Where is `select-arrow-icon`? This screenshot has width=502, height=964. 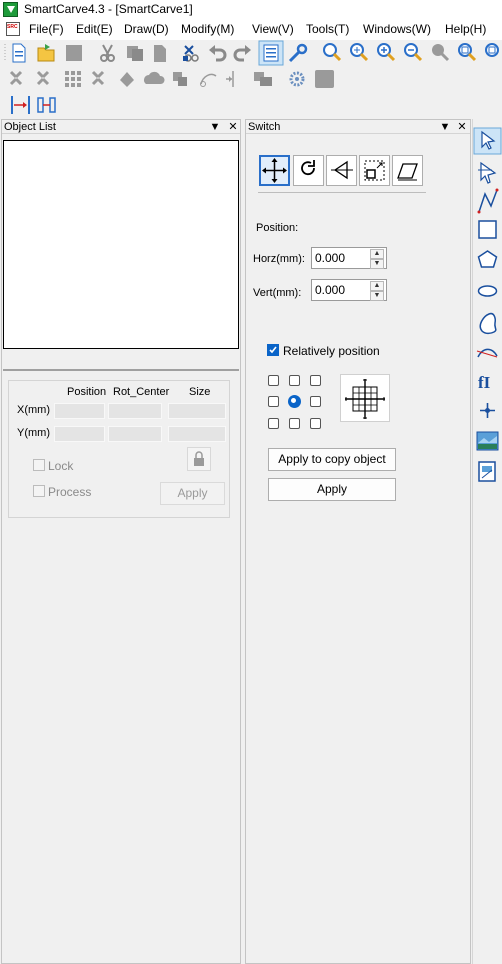 select-arrow-icon is located at coordinates (487, 141).